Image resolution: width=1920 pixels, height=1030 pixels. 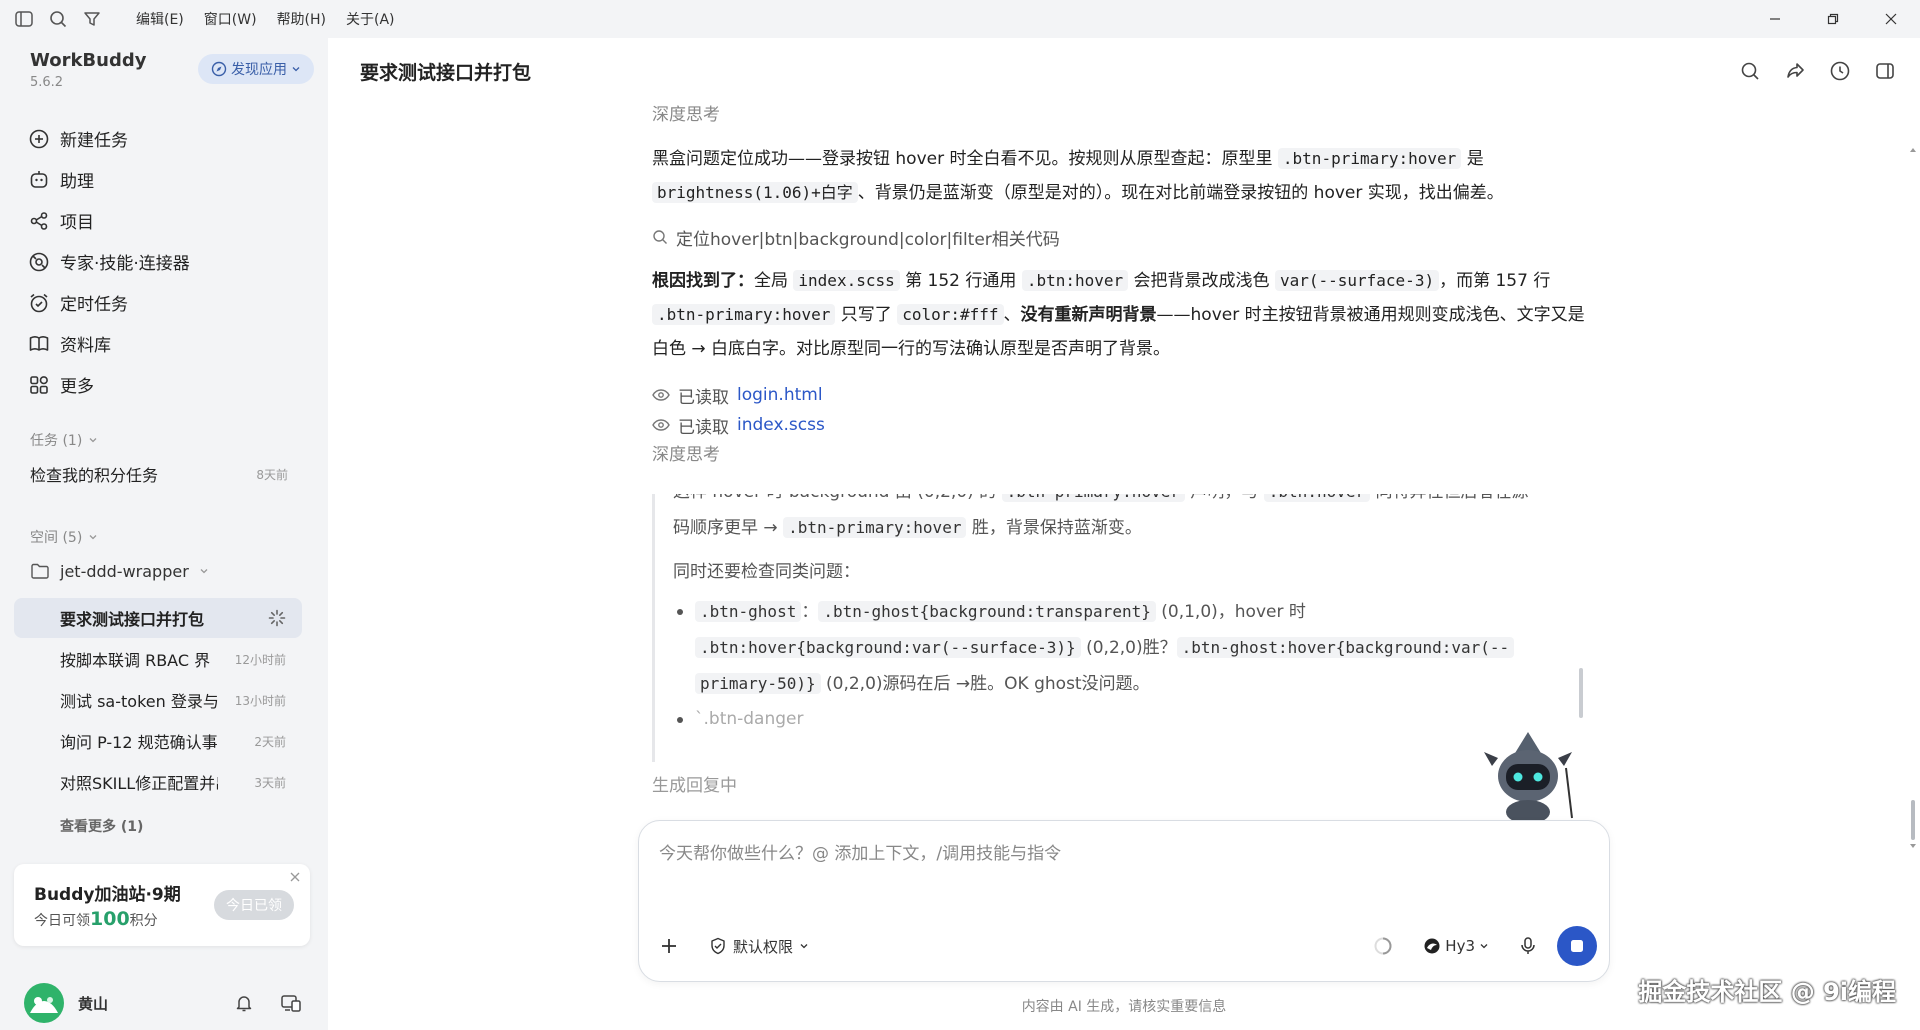 I want to click on main-scrollbar, so click(x=1913, y=498).